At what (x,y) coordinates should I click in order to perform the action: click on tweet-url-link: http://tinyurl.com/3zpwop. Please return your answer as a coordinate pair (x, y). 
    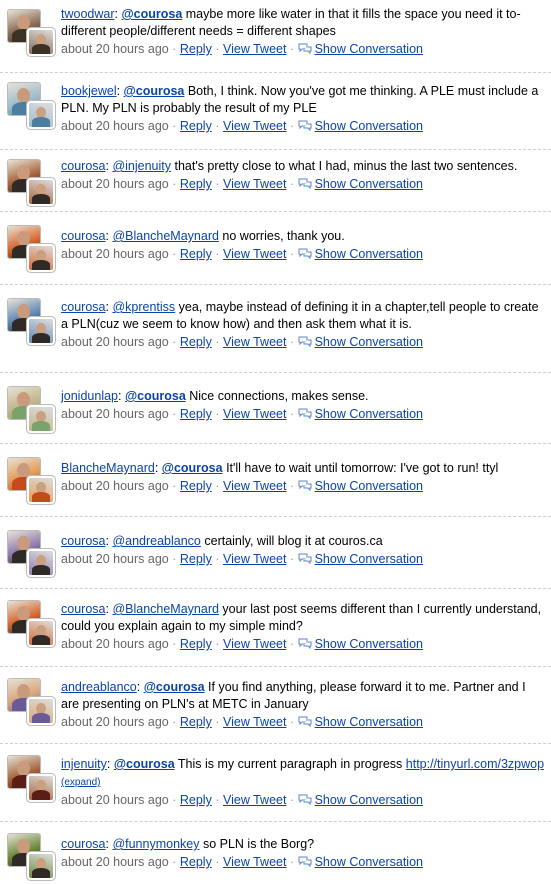
    Looking at the image, I should click on (475, 764).